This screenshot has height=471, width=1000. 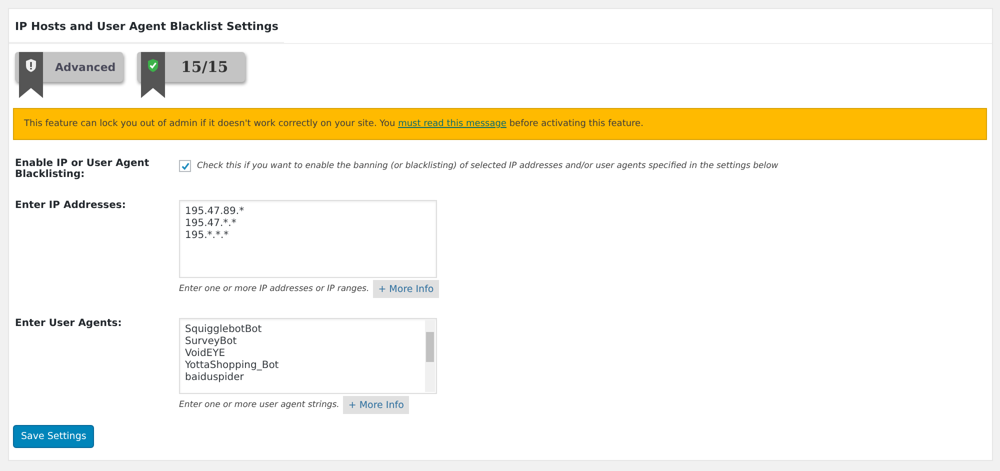 I want to click on panel-title: IP Hosts and User Agent Blacklist Settings, so click(x=146, y=26).